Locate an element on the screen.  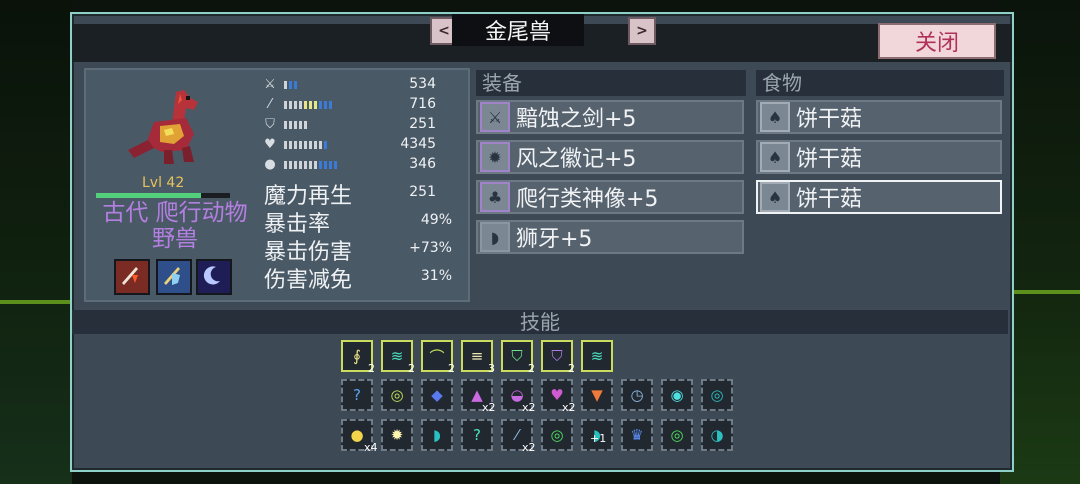
skill-teal-arc-icon: ◗ is located at coordinates (437, 435).